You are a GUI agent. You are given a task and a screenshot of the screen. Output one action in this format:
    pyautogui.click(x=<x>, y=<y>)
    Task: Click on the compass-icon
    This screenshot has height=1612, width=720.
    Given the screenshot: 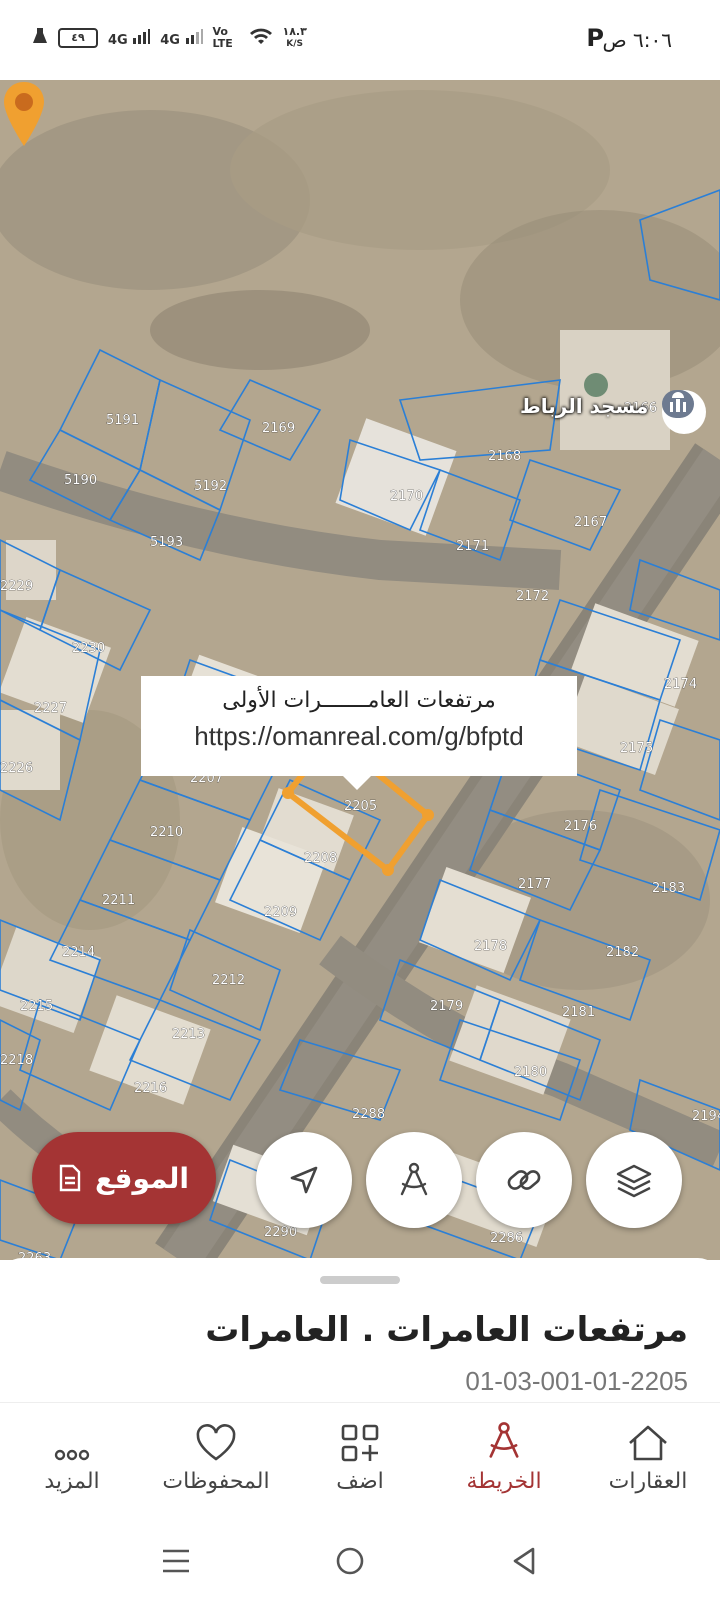 What is the action you would take?
    pyautogui.click(x=414, y=1179)
    